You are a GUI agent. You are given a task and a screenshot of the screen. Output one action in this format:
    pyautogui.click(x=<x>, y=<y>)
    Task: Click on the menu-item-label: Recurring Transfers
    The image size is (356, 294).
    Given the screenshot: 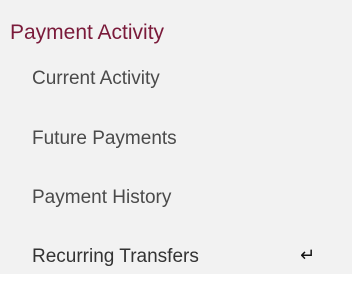 What is the action you would take?
    pyautogui.click(x=115, y=256)
    